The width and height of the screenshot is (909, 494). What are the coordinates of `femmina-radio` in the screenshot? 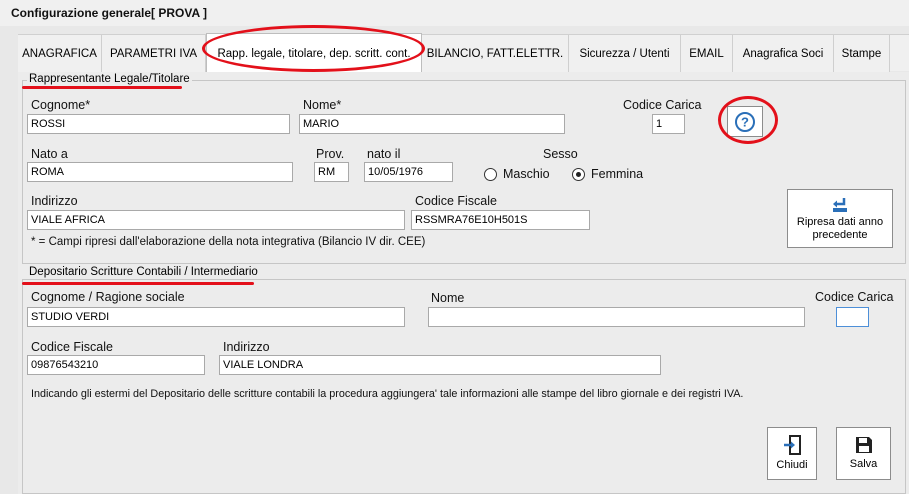 It's located at (578, 174).